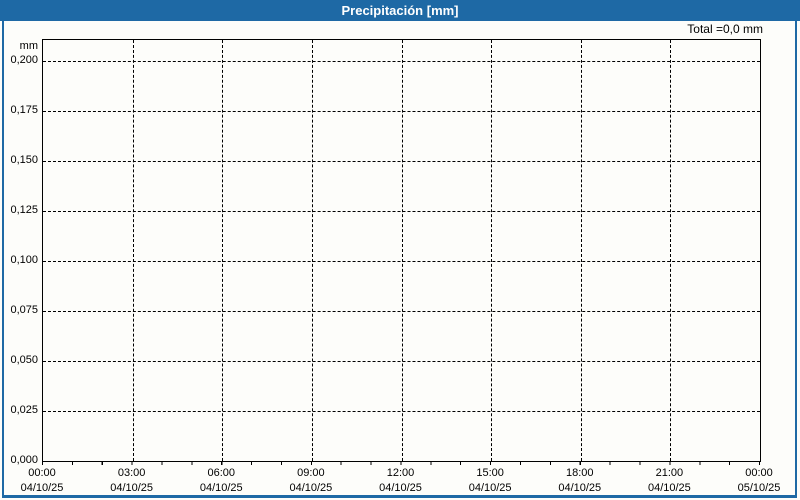 This screenshot has width=800, height=500. I want to click on x-tick-time-label: 03:00, so click(131, 473).